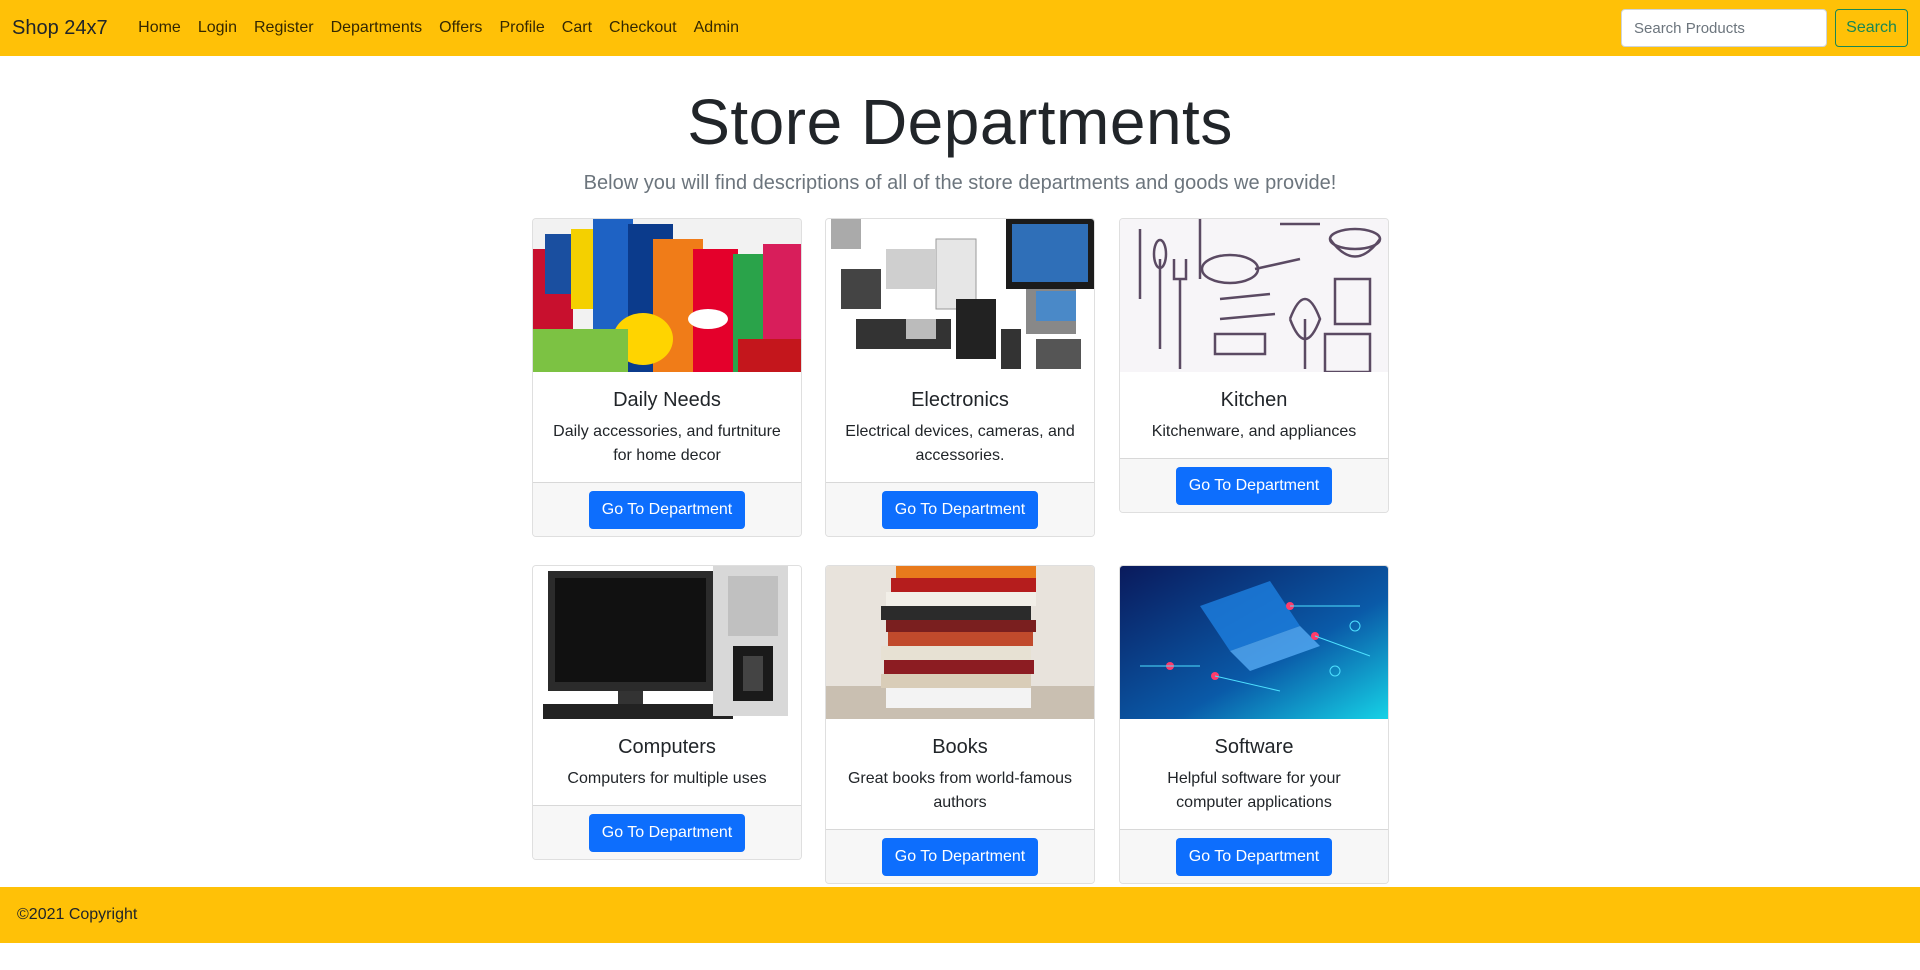  What do you see at coordinates (960, 400) in the screenshot?
I see `card-title: Electronics` at bounding box center [960, 400].